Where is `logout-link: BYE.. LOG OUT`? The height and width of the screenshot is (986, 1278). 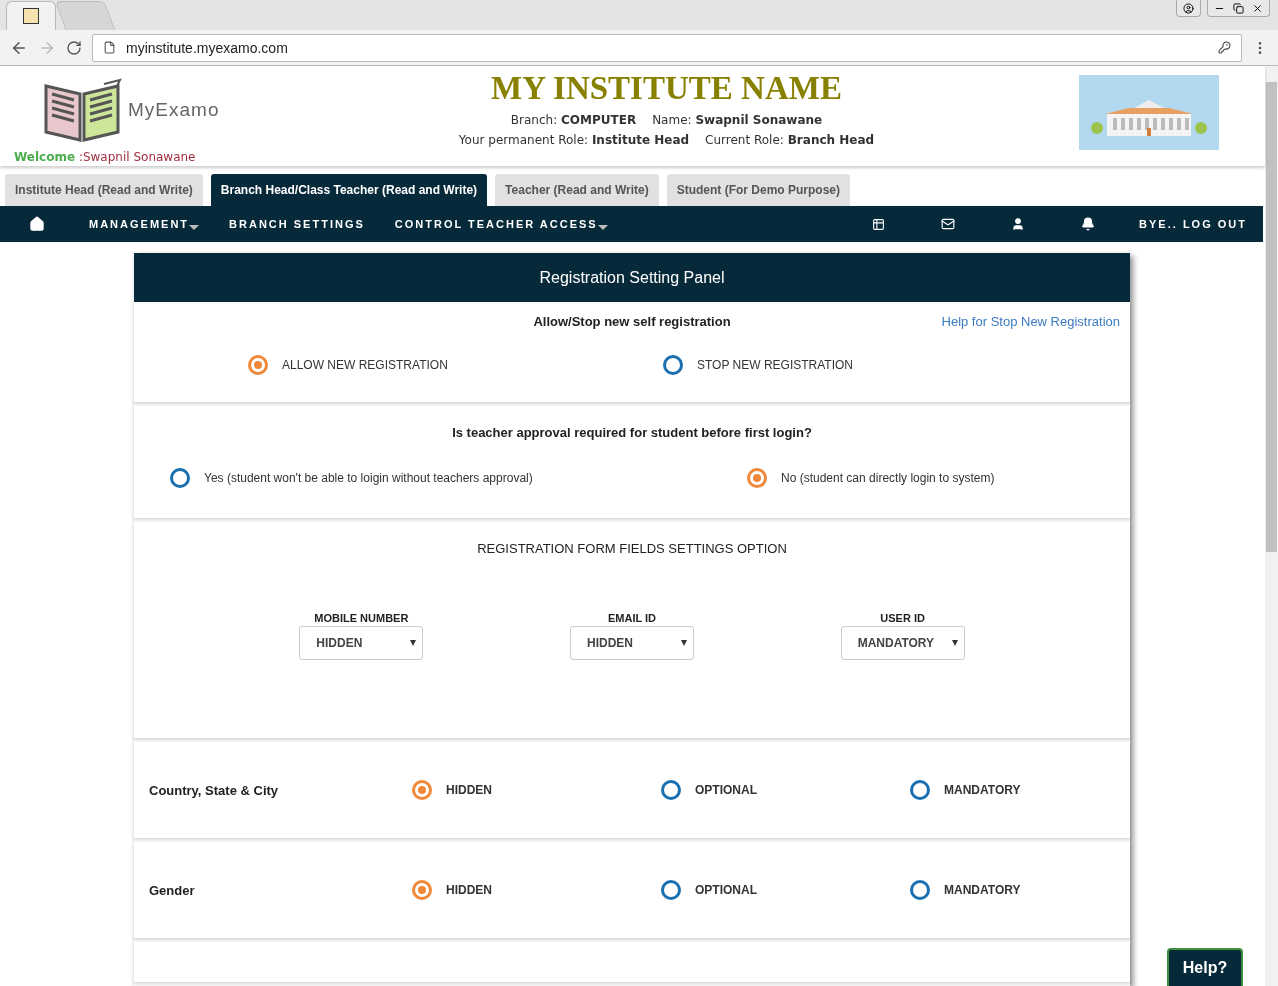 logout-link: BYE.. LOG OUT is located at coordinates (1193, 224).